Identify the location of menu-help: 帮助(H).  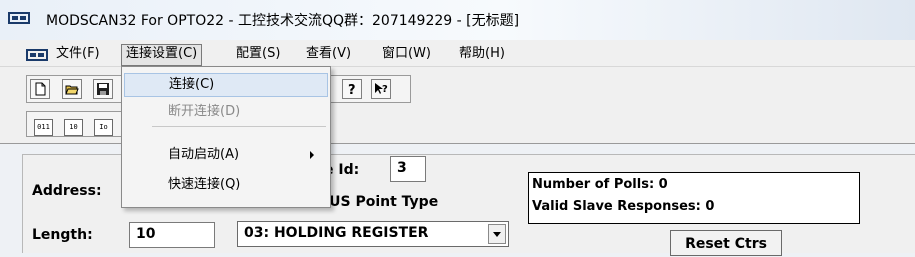
(482, 54).